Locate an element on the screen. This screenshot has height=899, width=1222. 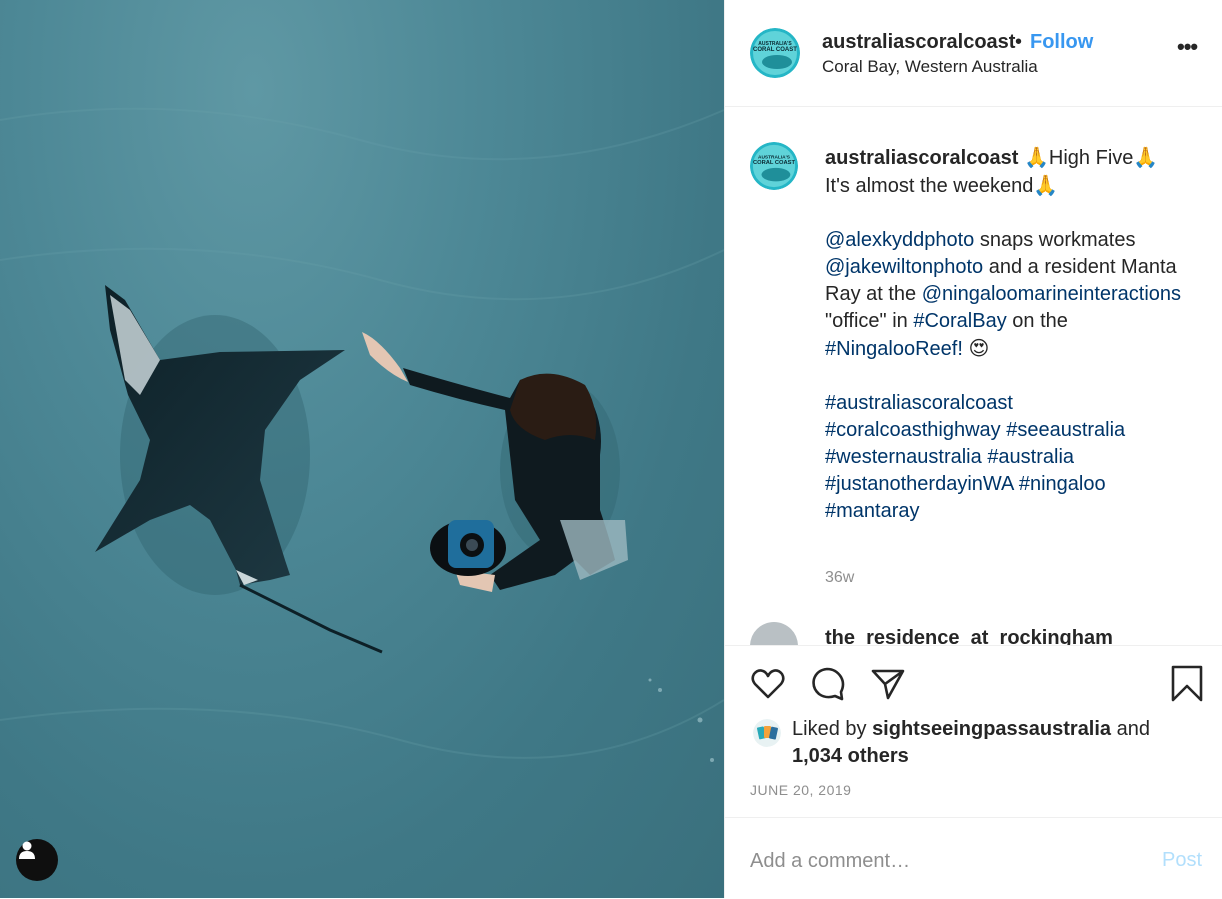
comment-icon is located at coordinates (828, 684).